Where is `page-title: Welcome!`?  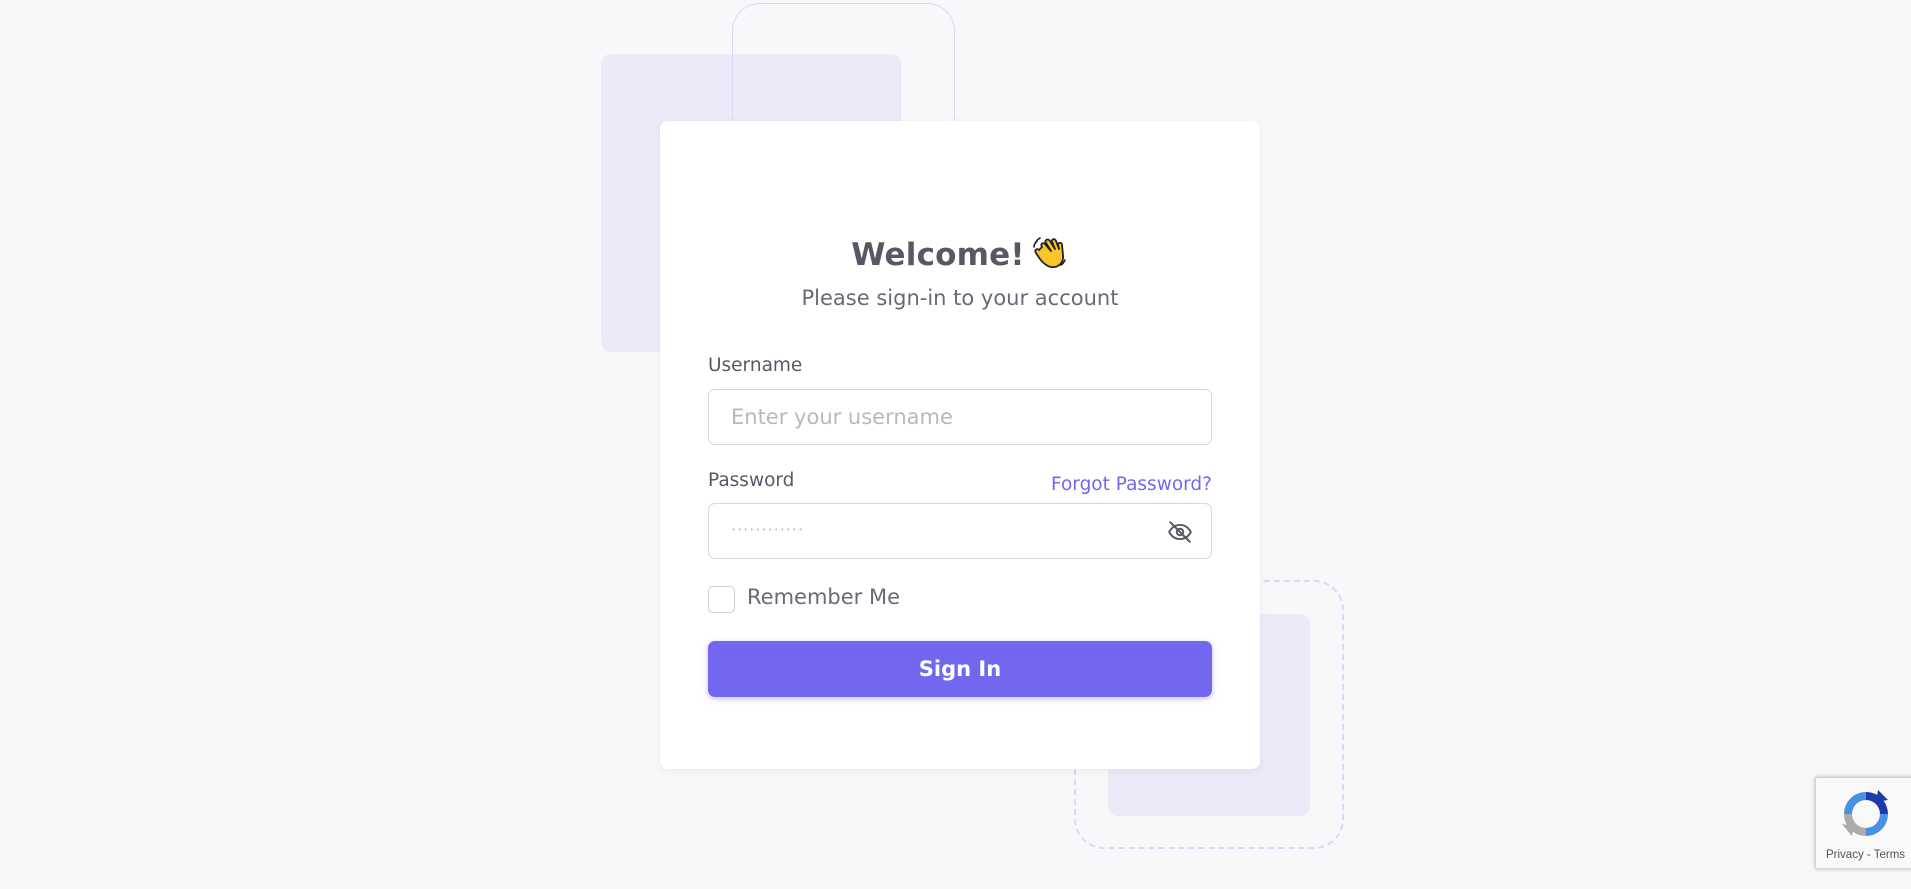
page-title: Welcome! is located at coordinates (960, 253).